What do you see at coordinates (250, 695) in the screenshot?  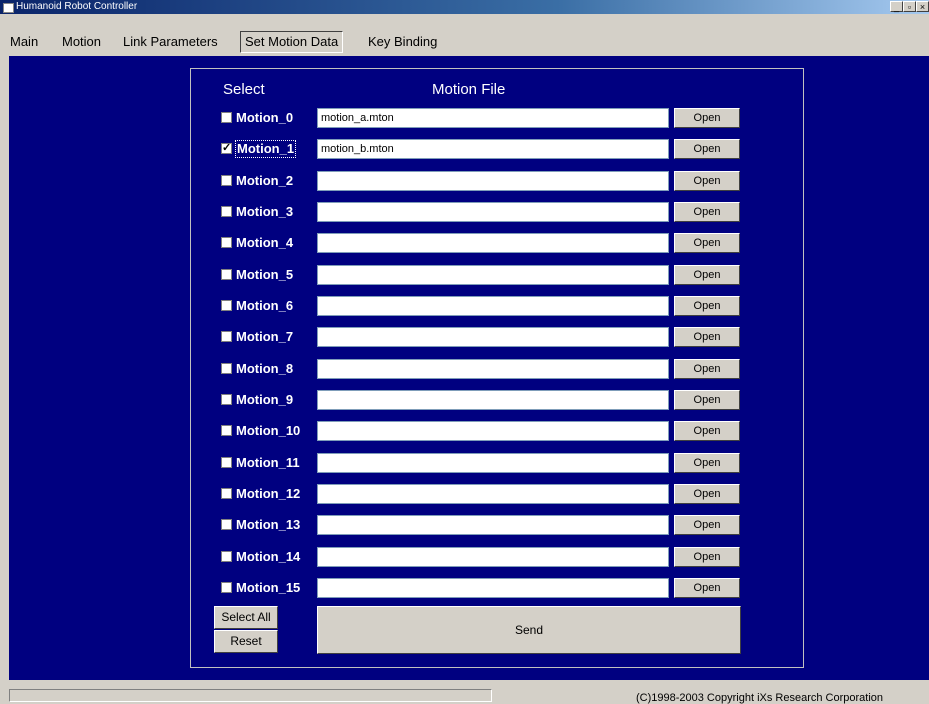 I see `status-pane` at bounding box center [250, 695].